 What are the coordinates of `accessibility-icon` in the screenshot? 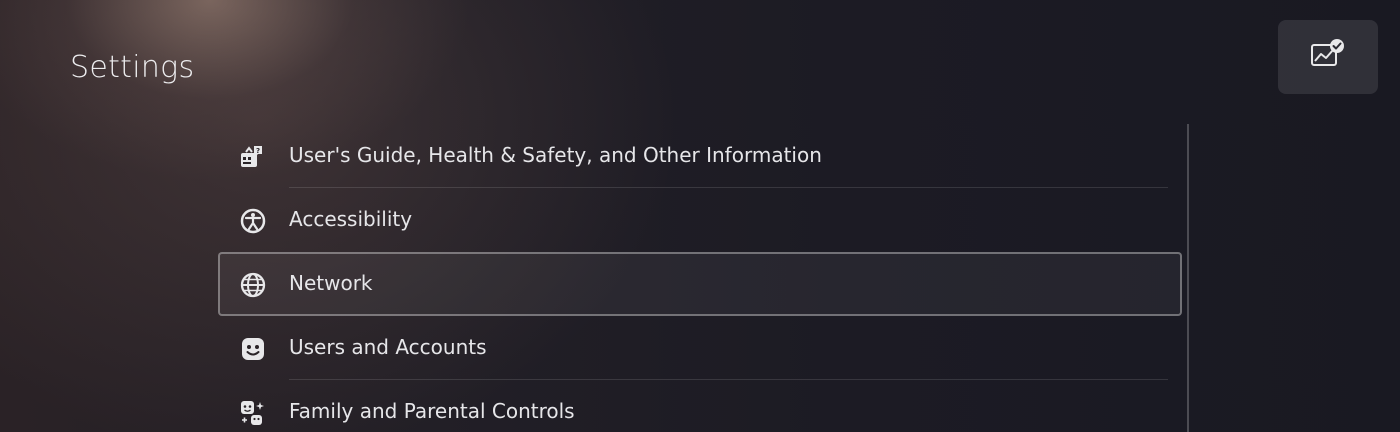 It's located at (253, 221).